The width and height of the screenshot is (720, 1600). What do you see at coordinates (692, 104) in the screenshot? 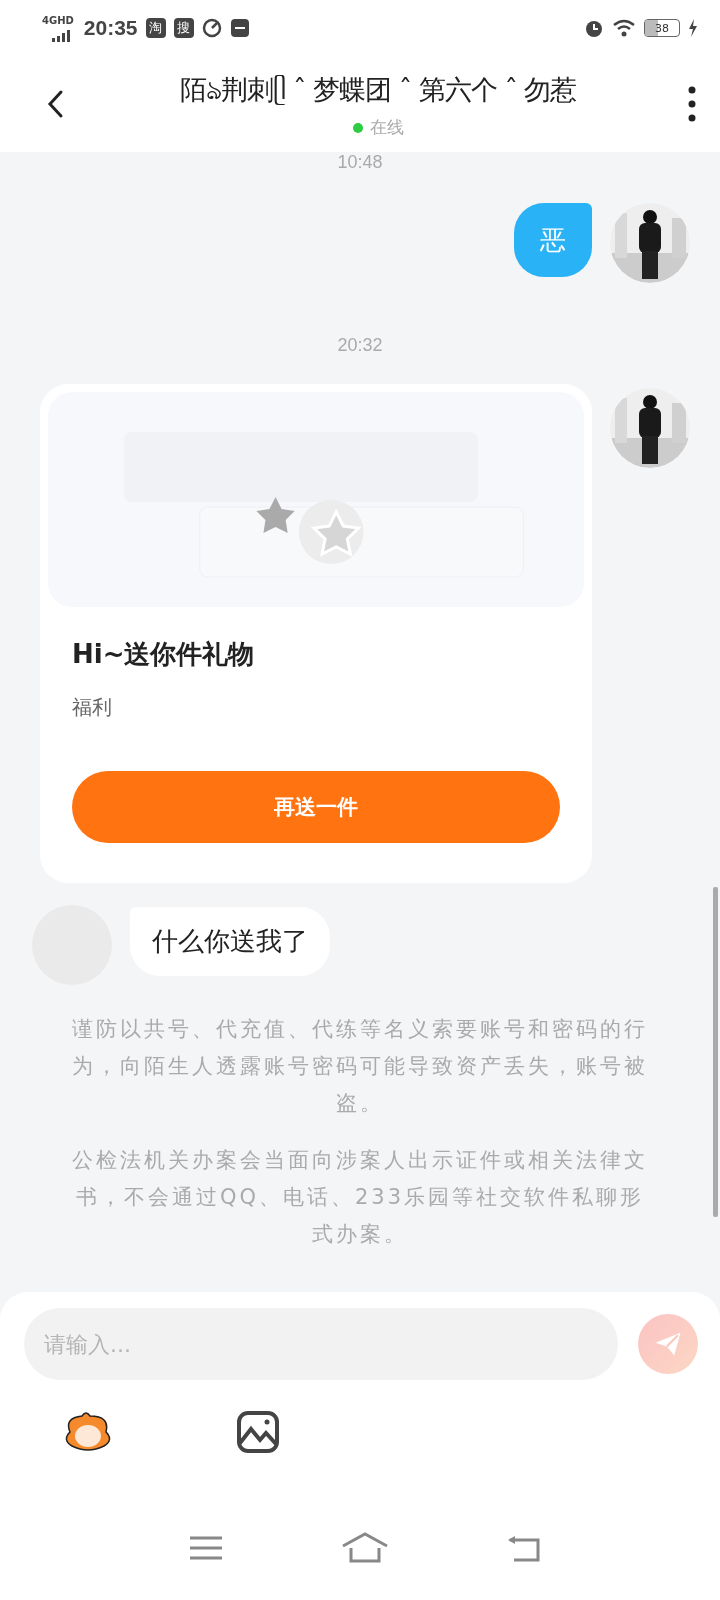
I see `more-icon` at bounding box center [692, 104].